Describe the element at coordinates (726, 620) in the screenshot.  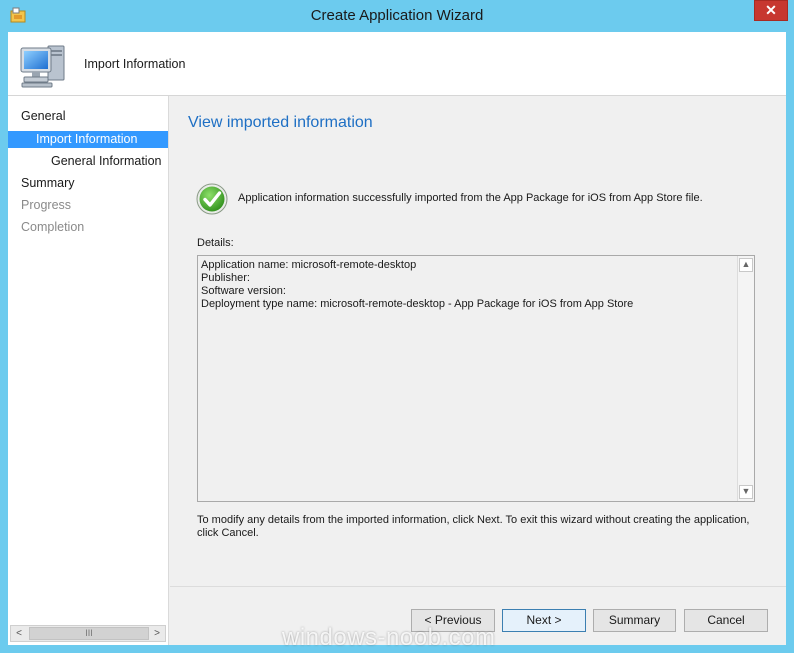
I see `cancel-button: Cancel` at that location.